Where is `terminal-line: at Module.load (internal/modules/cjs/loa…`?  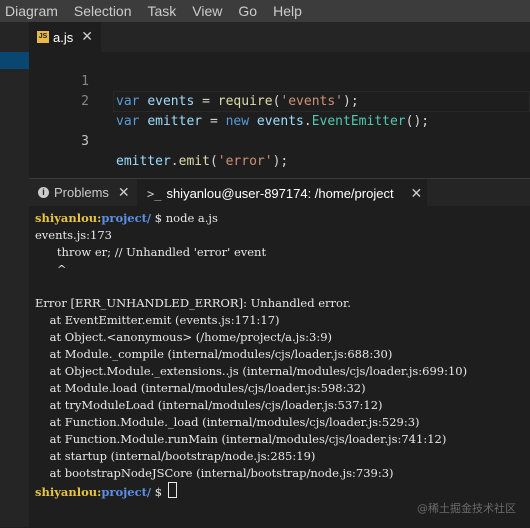 terminal-line: at Module.load (internal/modules/cjs/loa… is located at coordinates (200, 388).